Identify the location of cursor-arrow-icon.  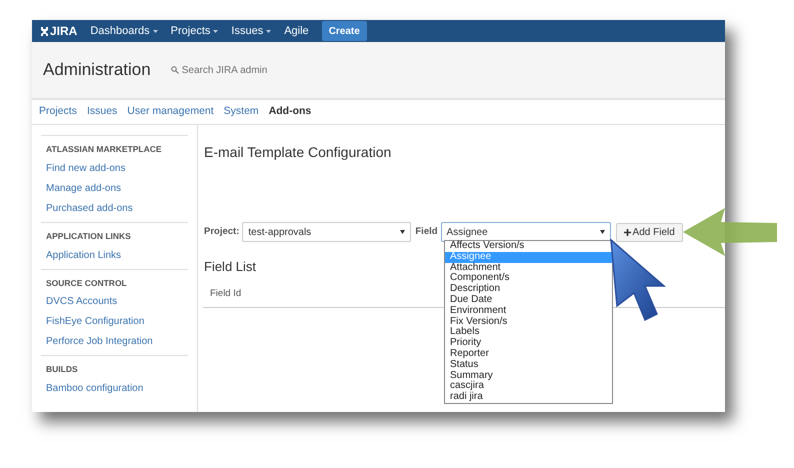
(638, 281).